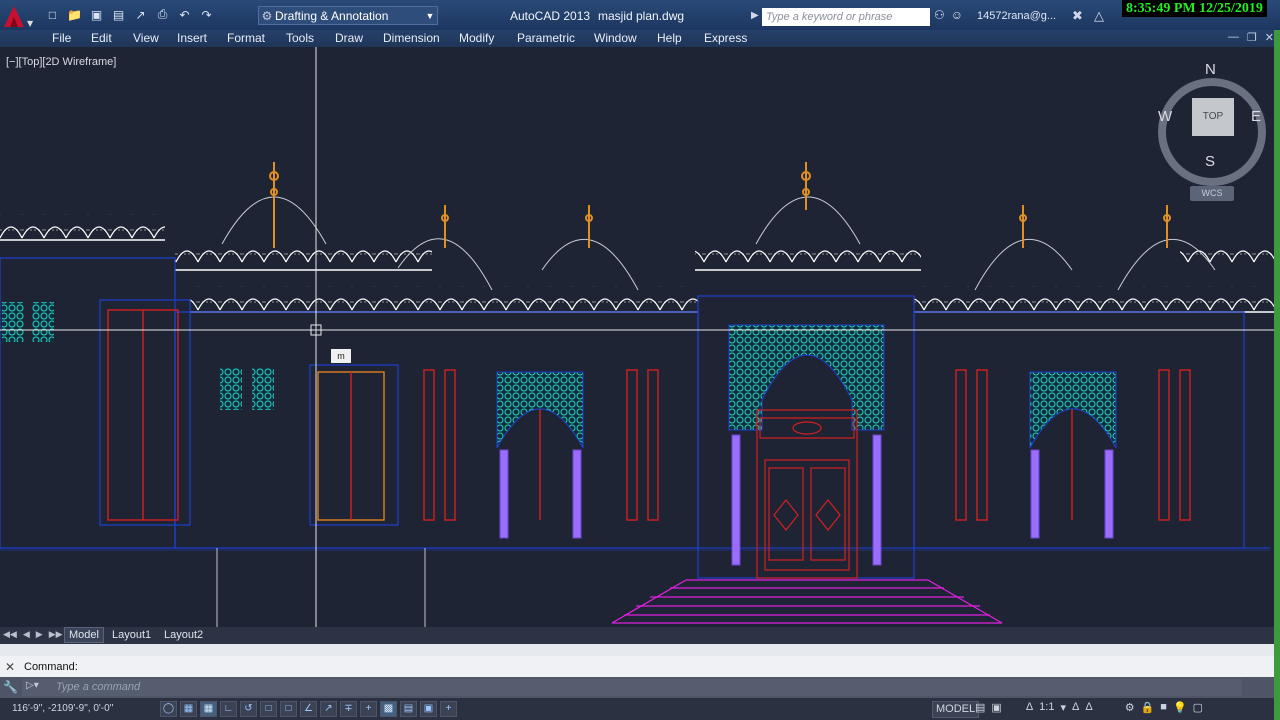 This screenshot has width=1280, height=720. Describe the element at coordinates (388, 709) in the screenshot. I see `transparency-icon: ▩` at that location.